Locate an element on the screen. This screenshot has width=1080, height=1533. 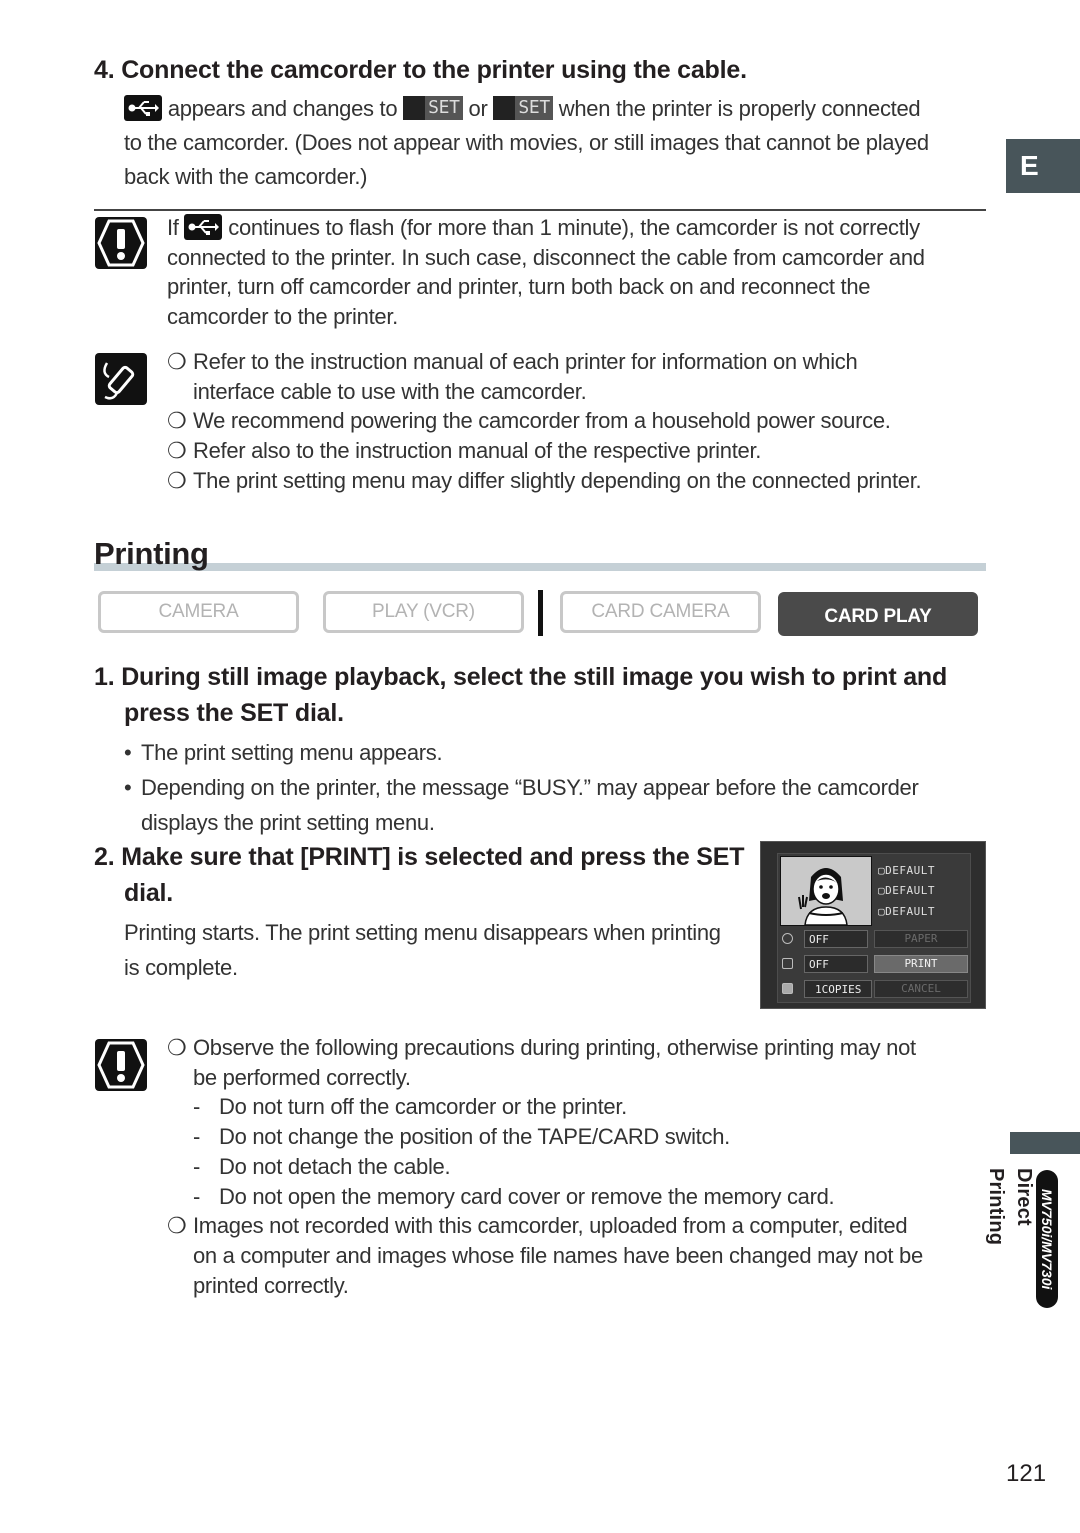
chapter-marker is located at coordinates (1045, 1143).